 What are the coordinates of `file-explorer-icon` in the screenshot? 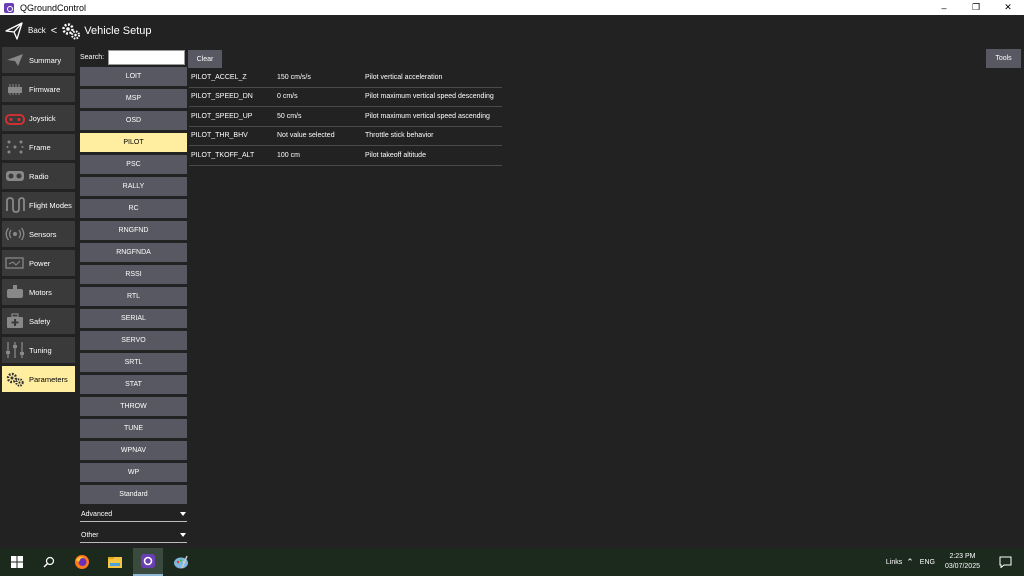 It's located at (115, 562).